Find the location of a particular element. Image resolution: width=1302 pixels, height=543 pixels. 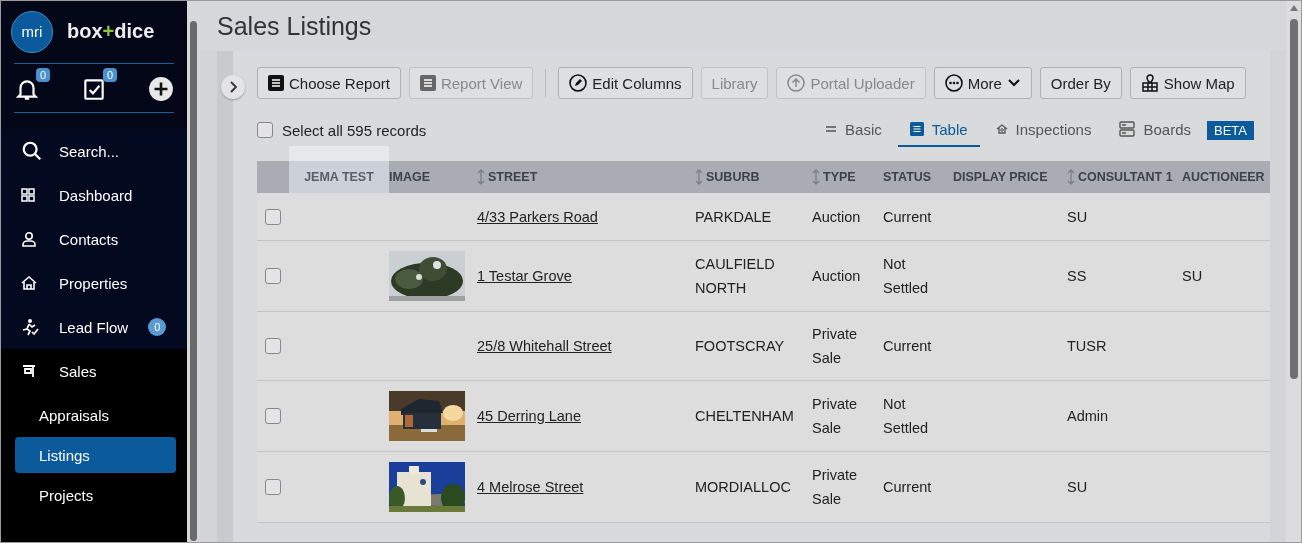

chevron-right-icon is located at coordinates (233, 87).